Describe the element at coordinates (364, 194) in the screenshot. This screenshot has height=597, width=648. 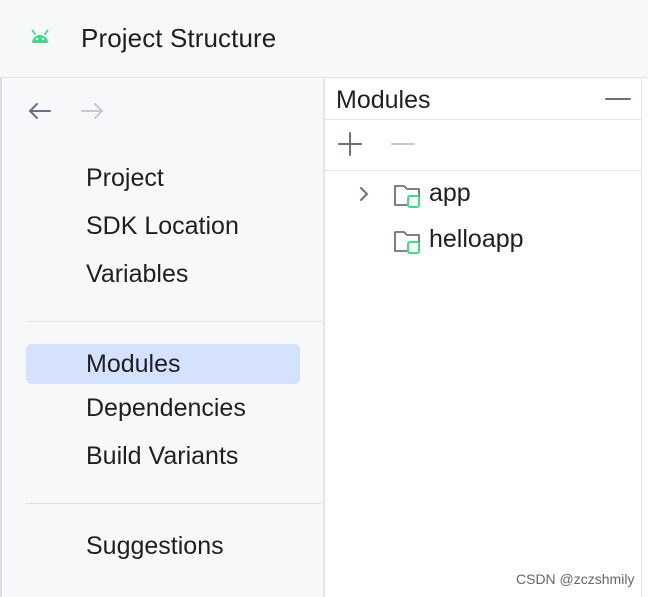
I see `chevron-right-icon` at that location.